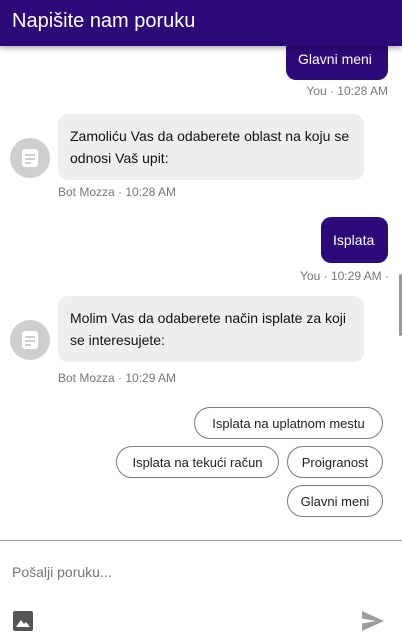  I want to click on quick-reply-isplata-uplatno-mesto: Isplata na uplatnom mestu, so click(288, 423).